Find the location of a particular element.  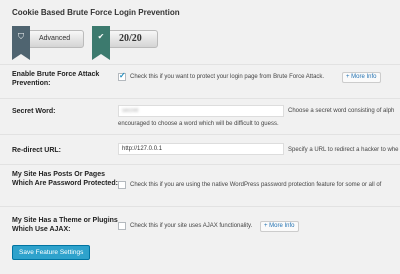

secret-word-label: Secret Word: is located at coordinates (34, 111).